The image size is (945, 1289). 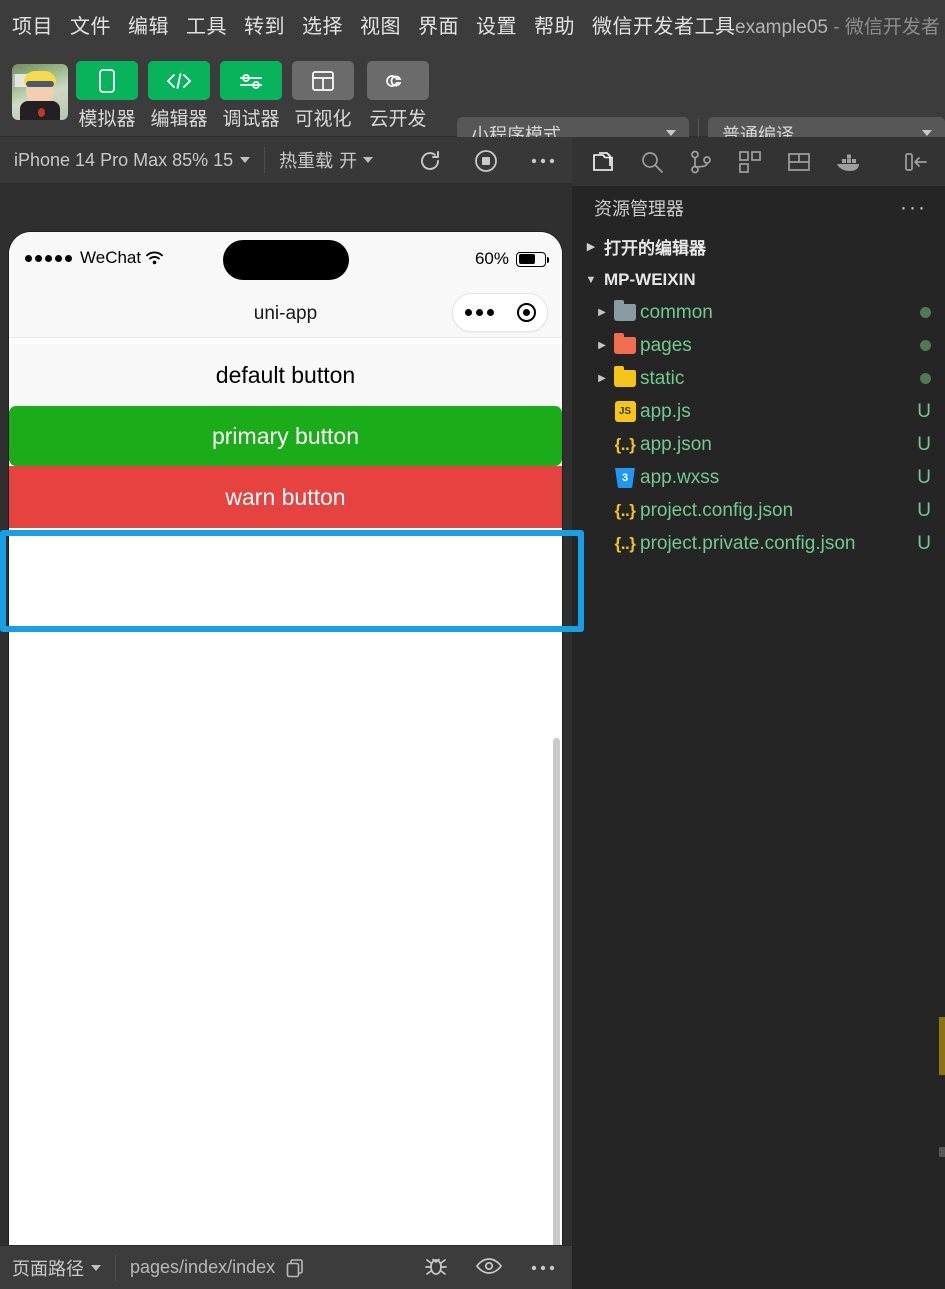 What do you see at coordinates (758, 279) in the screenshot?
I see `section-mp-weixin: ▼ MP-WEIXIN` at bounding box center [758, 279].